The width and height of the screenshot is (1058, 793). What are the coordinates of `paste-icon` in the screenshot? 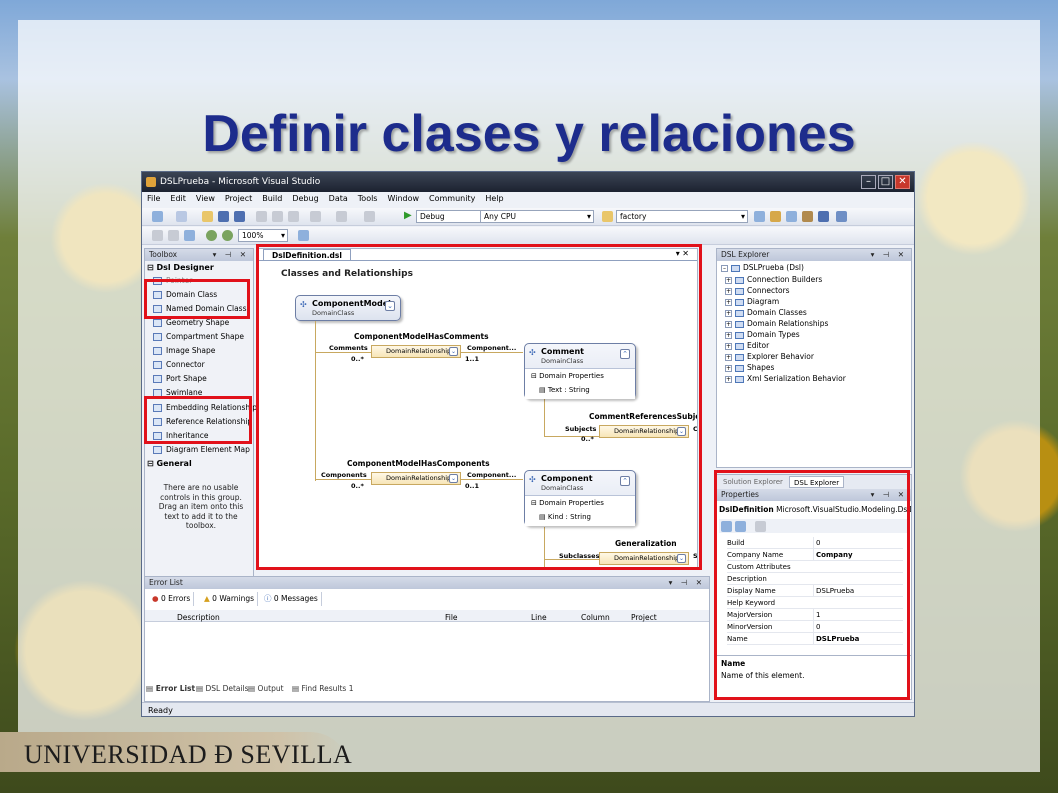 It's located at (293, 216).